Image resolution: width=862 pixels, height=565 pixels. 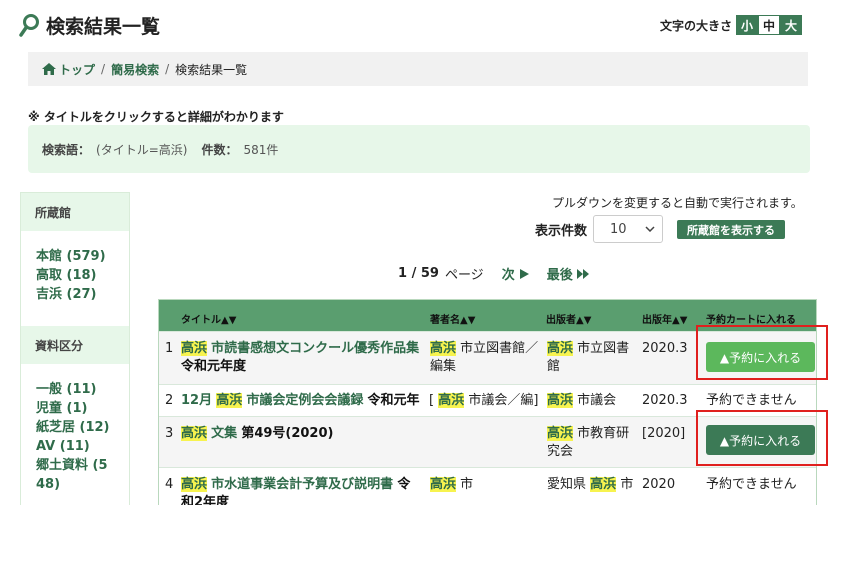 What do you see at coordinates (618, 229) in the screenshot?
I see `per-page-value: 10` at bounding box center [618, 229].